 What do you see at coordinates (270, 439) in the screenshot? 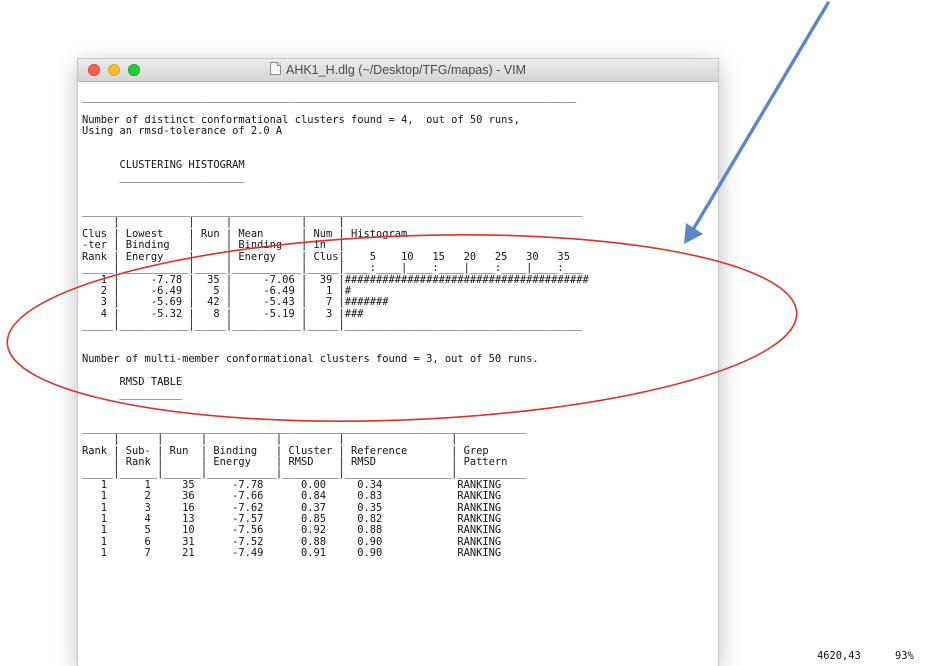
I see `buffer-line: | | | | | |` at bounding box center [270, 439].